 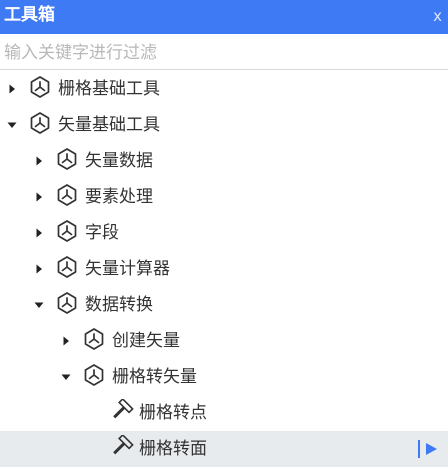 What do you see at coordinates (109, 125) in the screenshot?
I see `tree-item-label: 矢量基础工具` at bounding box center [109, 125].